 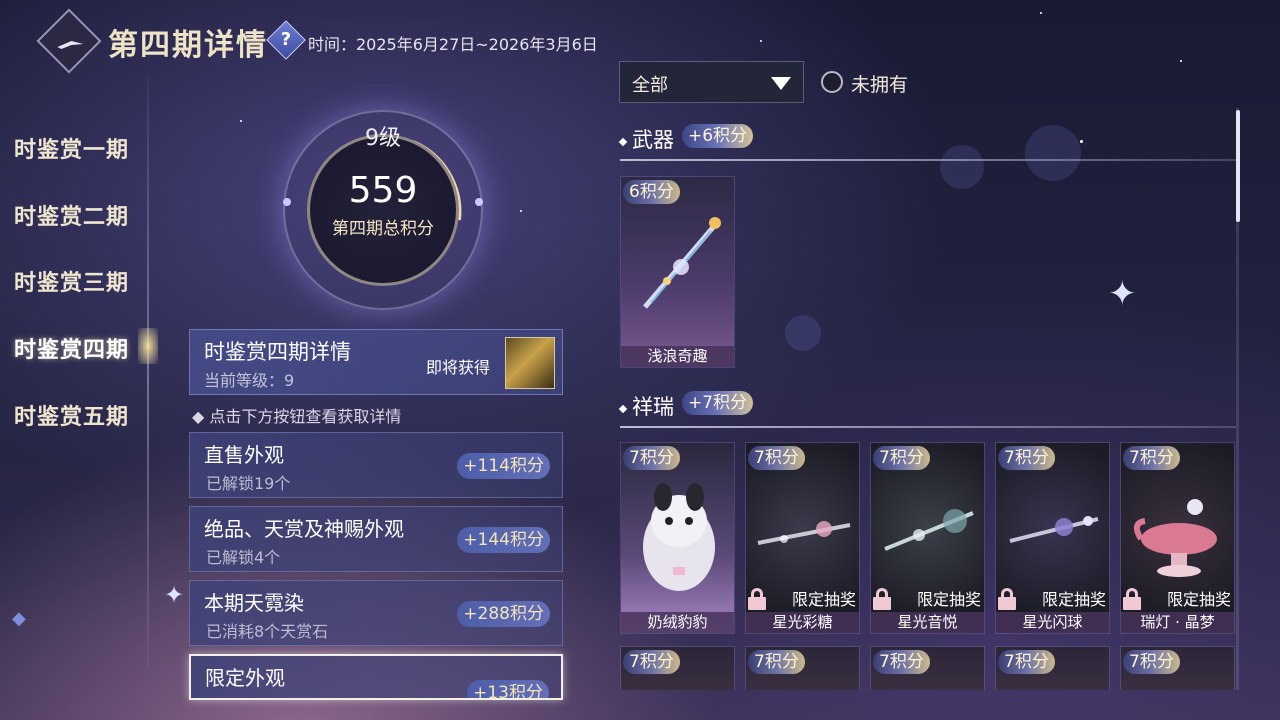 I want to click on item-name: 瑞灯 · 晶梦, so click(x=1177, y=622).